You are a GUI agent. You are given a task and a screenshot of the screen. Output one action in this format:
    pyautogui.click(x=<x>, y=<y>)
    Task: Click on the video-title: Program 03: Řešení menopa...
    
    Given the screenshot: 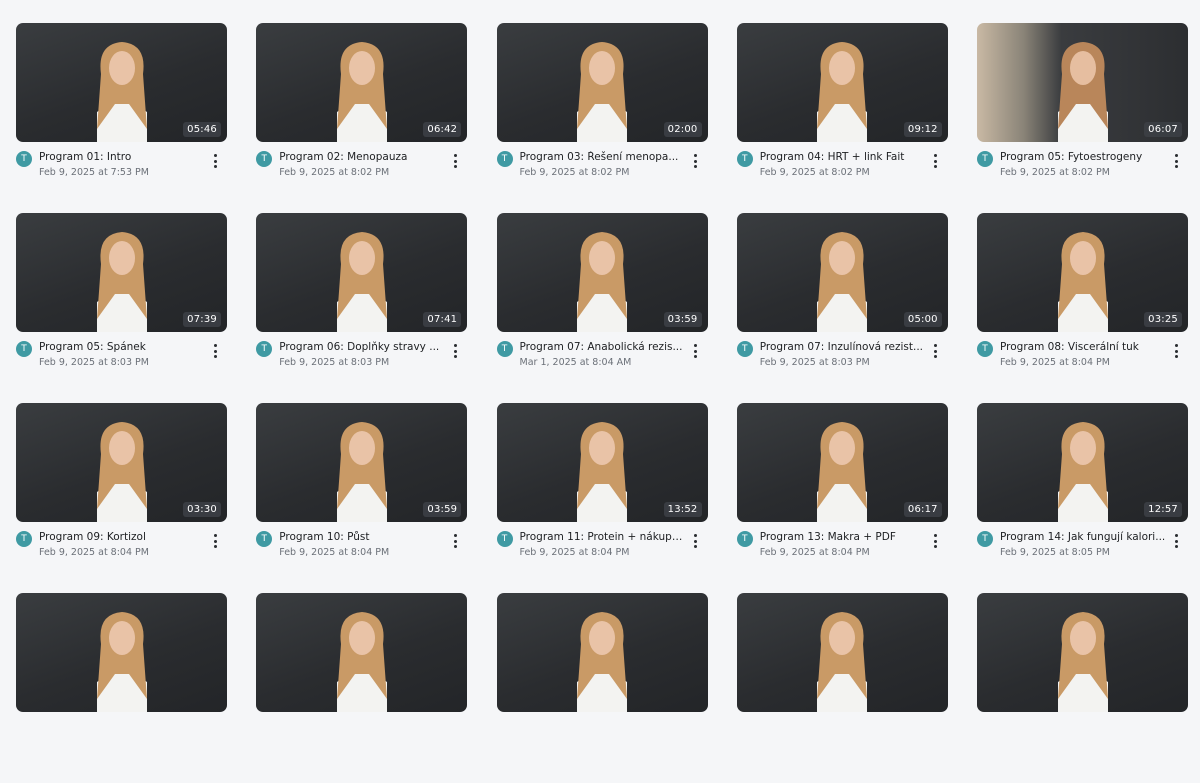 What is the action you would take?
    pyautogui.click(x=603, y=157)
    